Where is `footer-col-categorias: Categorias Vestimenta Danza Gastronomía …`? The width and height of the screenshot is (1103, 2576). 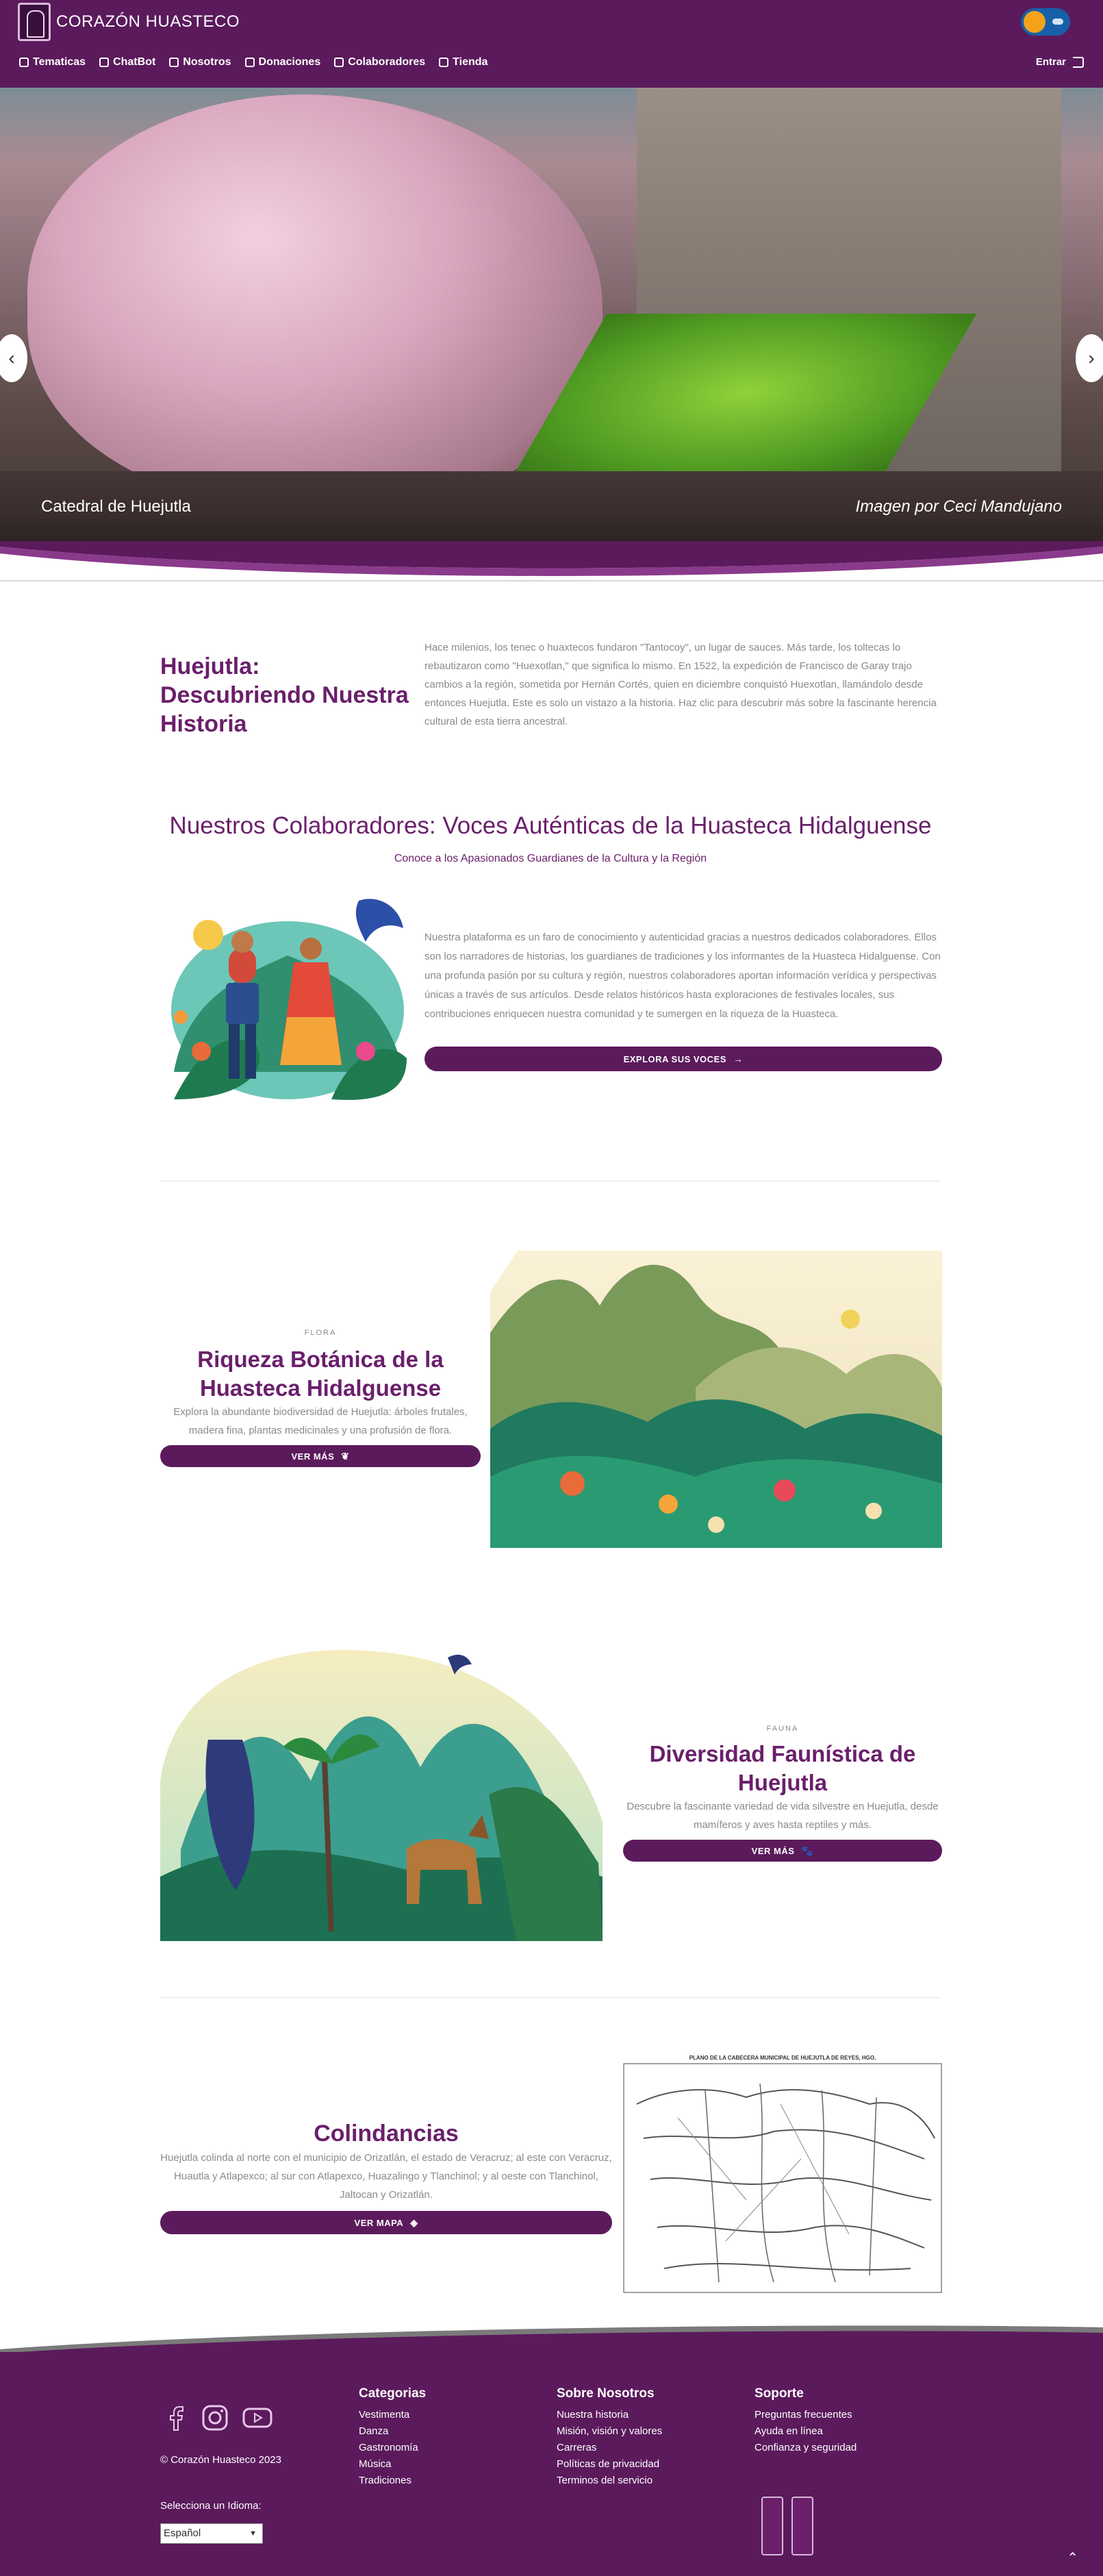
footer-col-categorias: Categorias Vestimenta Danza Gastronomía … is located at coordinates (392, 2437).